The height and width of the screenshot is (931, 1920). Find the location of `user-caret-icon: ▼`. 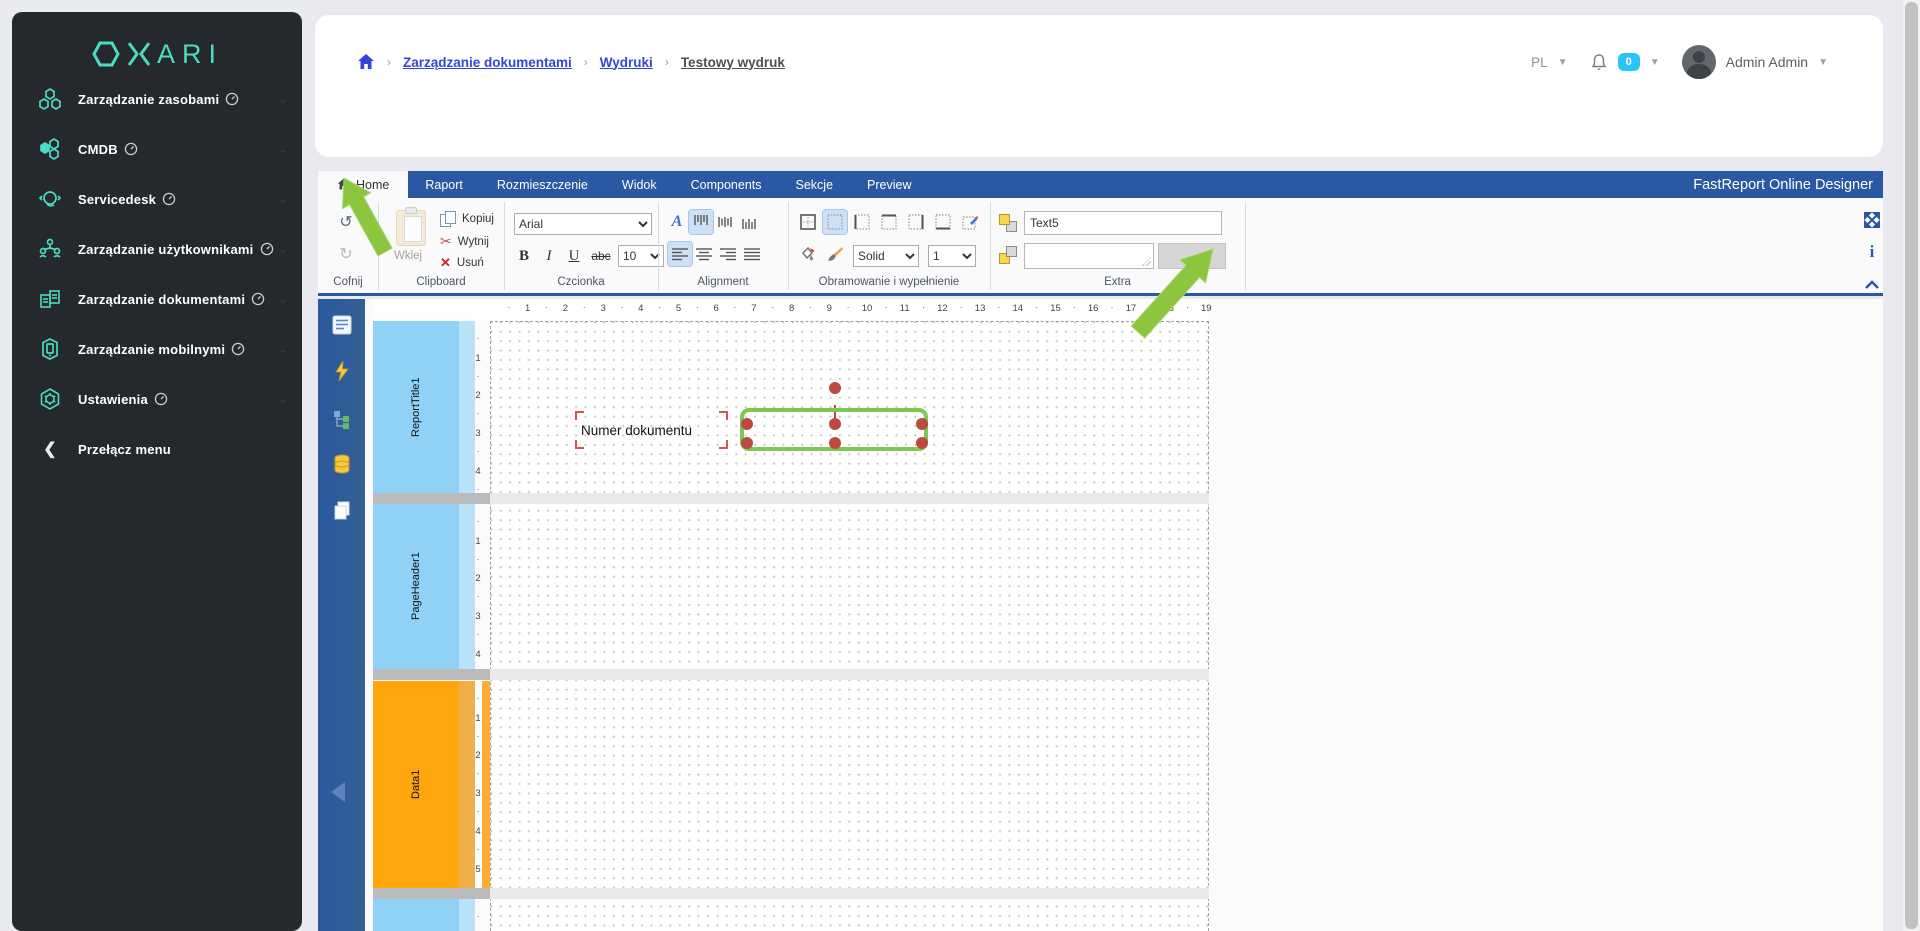

user-caret-icon: ▼ is located at coordinates (1823, 62).